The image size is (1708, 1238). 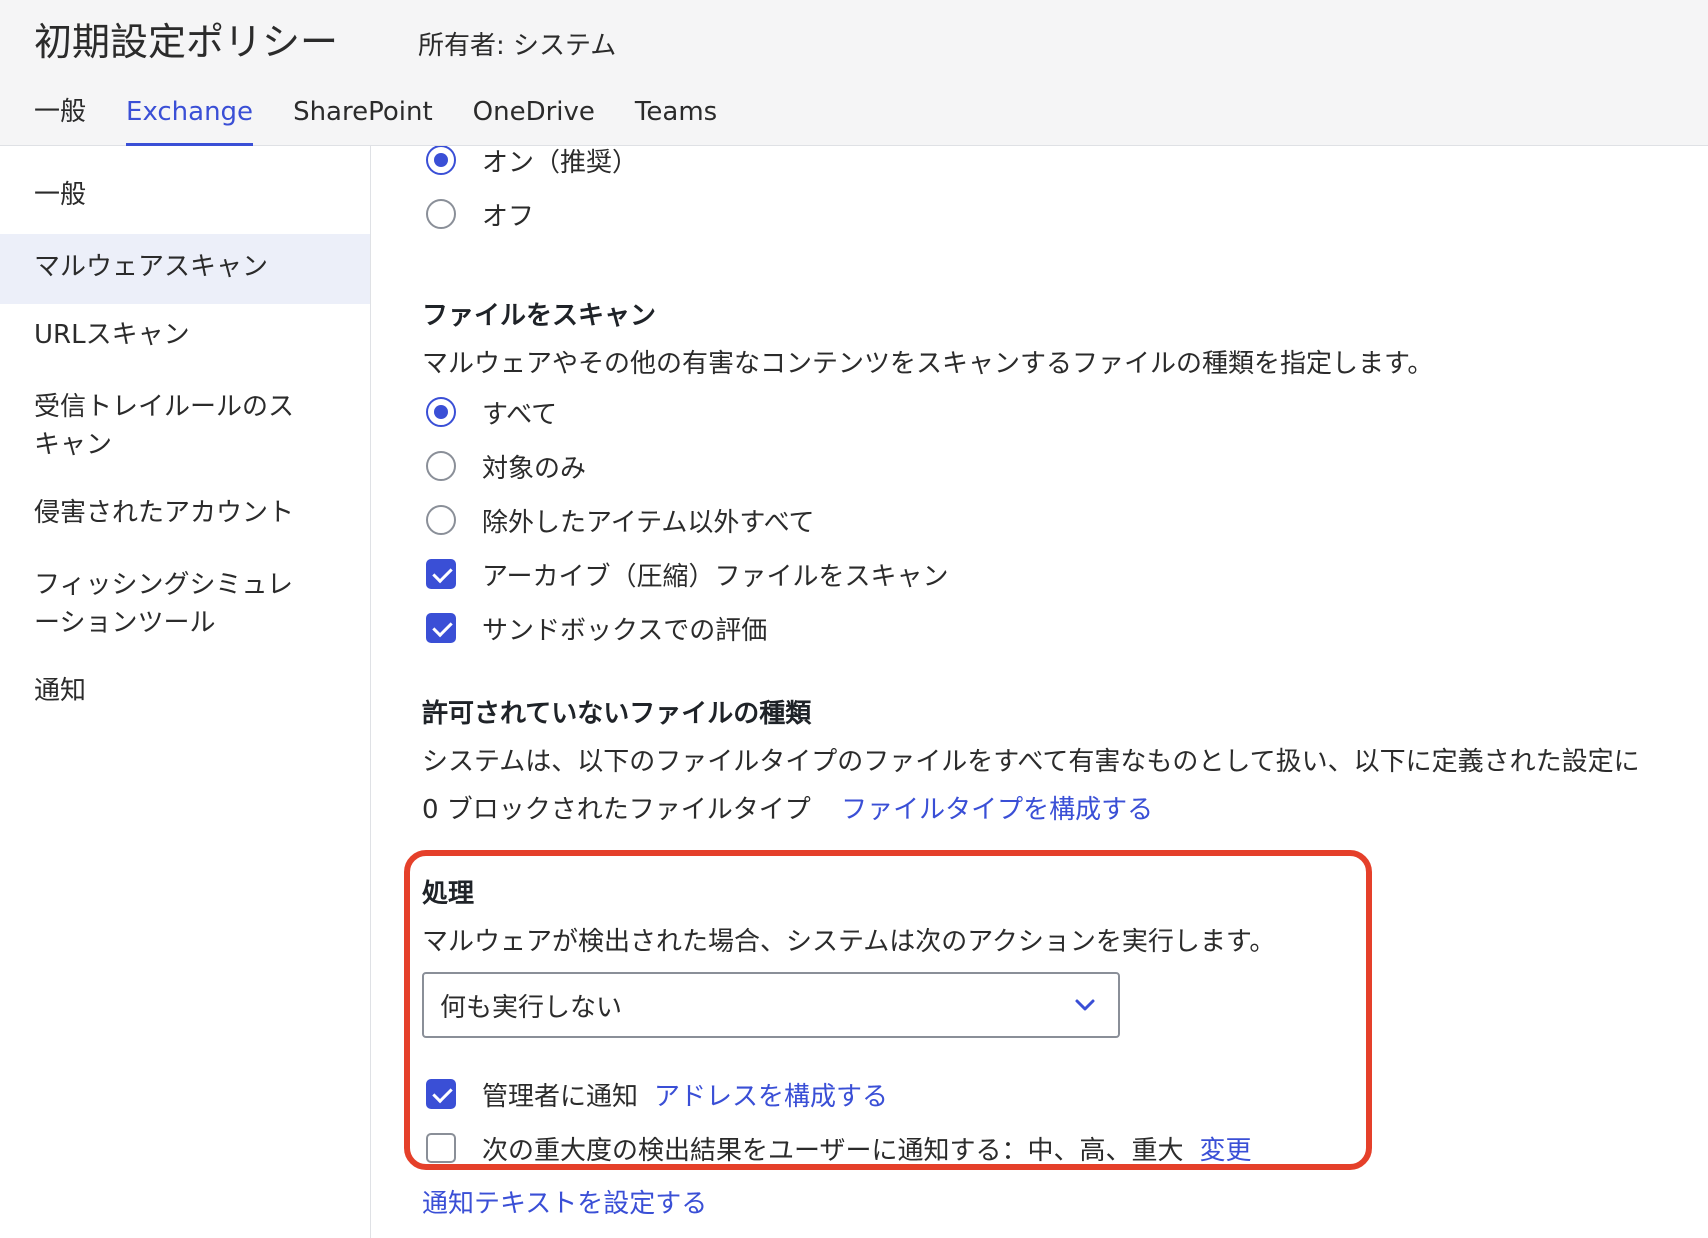 I want to click on sidebar-item-malware-scan: マルウェアスキャン, so click(x=185, y=269).